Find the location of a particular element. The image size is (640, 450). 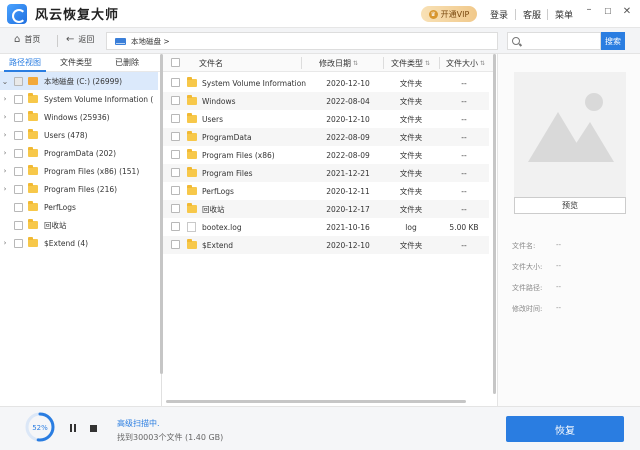

cell-date: 2020-12-17 is located at coordinates (348, 209).